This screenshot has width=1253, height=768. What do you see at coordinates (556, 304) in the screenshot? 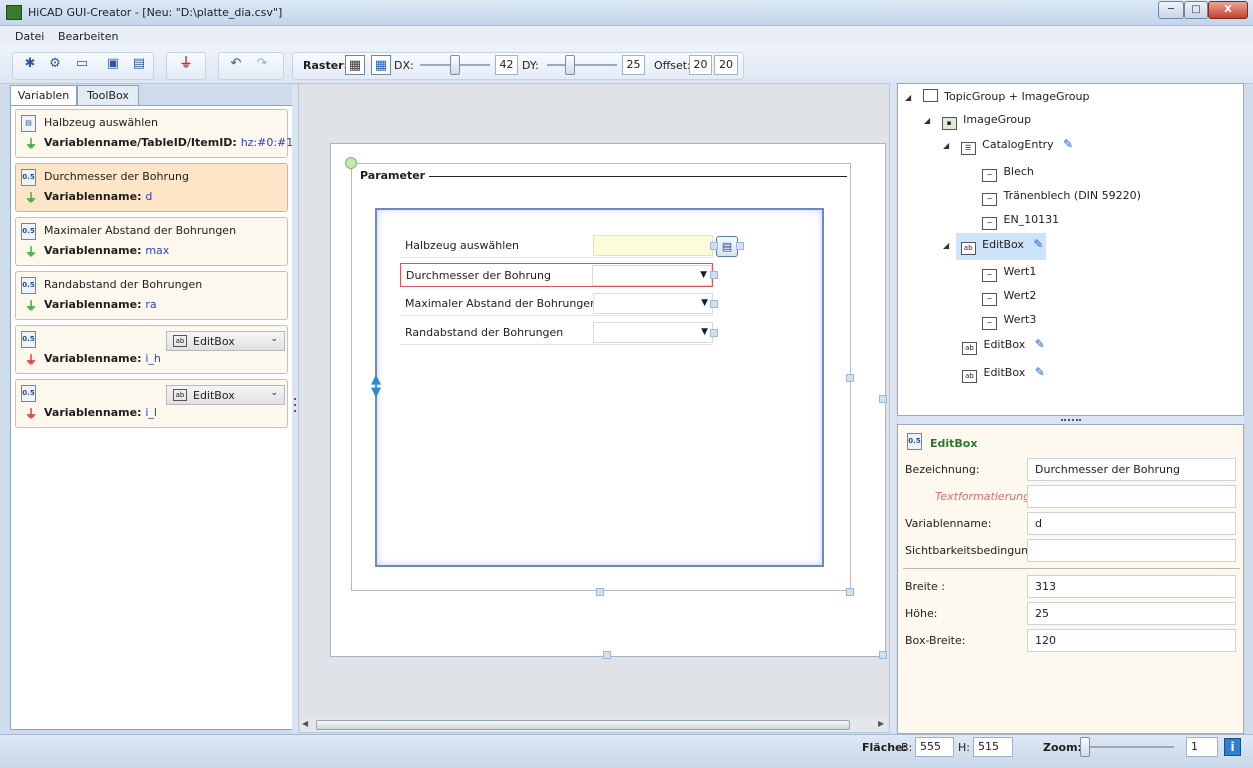
I see `form-row-max-abstand: Maximaler Abstand der Bohrungen ▼` at bounding box center [556, 304].